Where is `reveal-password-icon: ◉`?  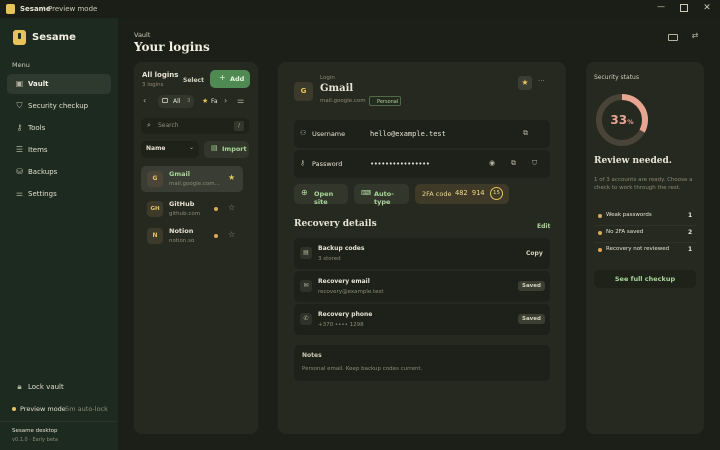
reveal-password-icon: ◉ is located at coordinates (492, 163).